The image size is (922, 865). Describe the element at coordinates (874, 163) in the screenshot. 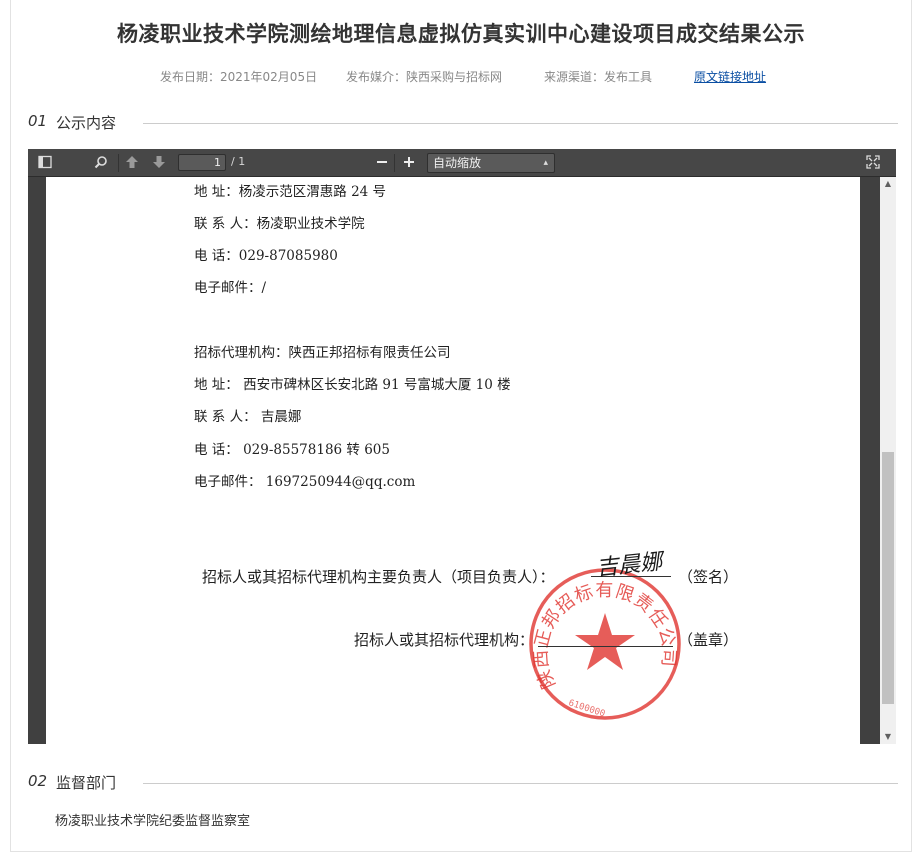

I see `presentation-mode-icon` at that location.